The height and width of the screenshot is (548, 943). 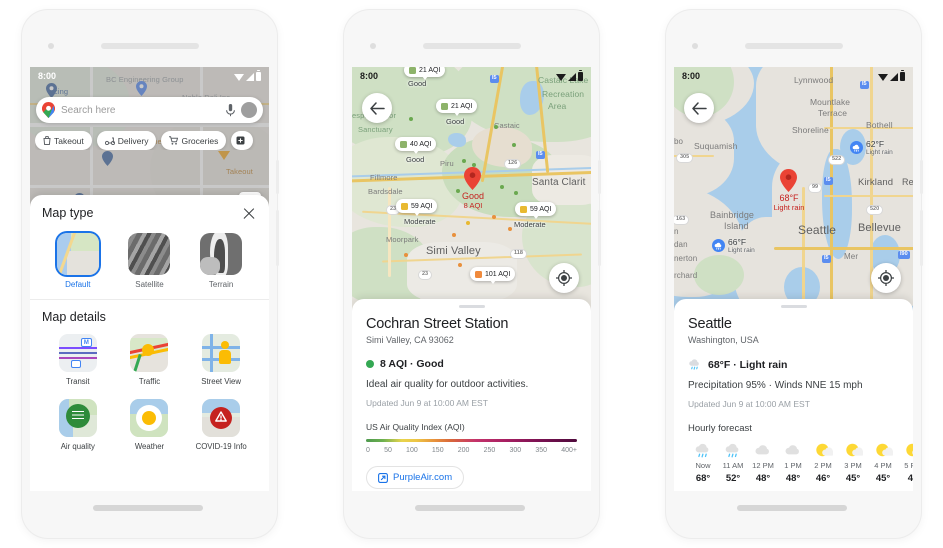 I want to click on map-detail-covid-info: COVID-19 Info, so click(x=221, y=425).